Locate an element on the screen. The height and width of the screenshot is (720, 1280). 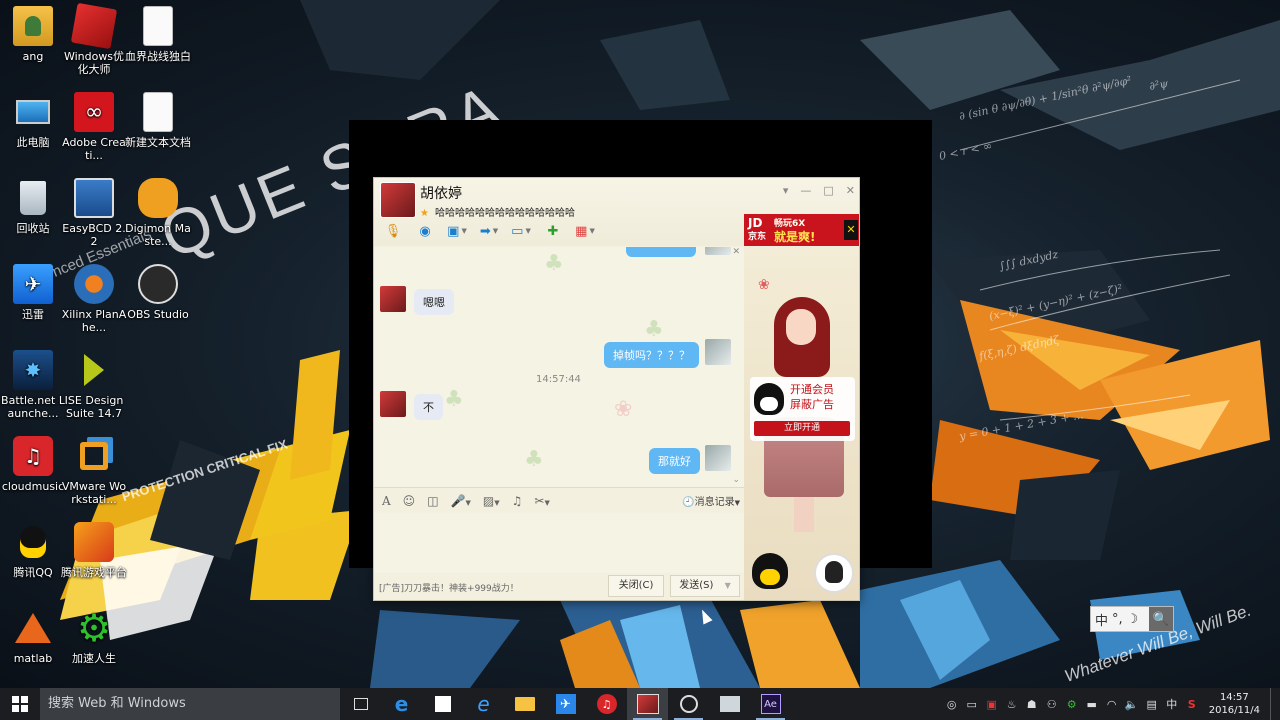
taskbar-store is located at coordinates (442, 704).